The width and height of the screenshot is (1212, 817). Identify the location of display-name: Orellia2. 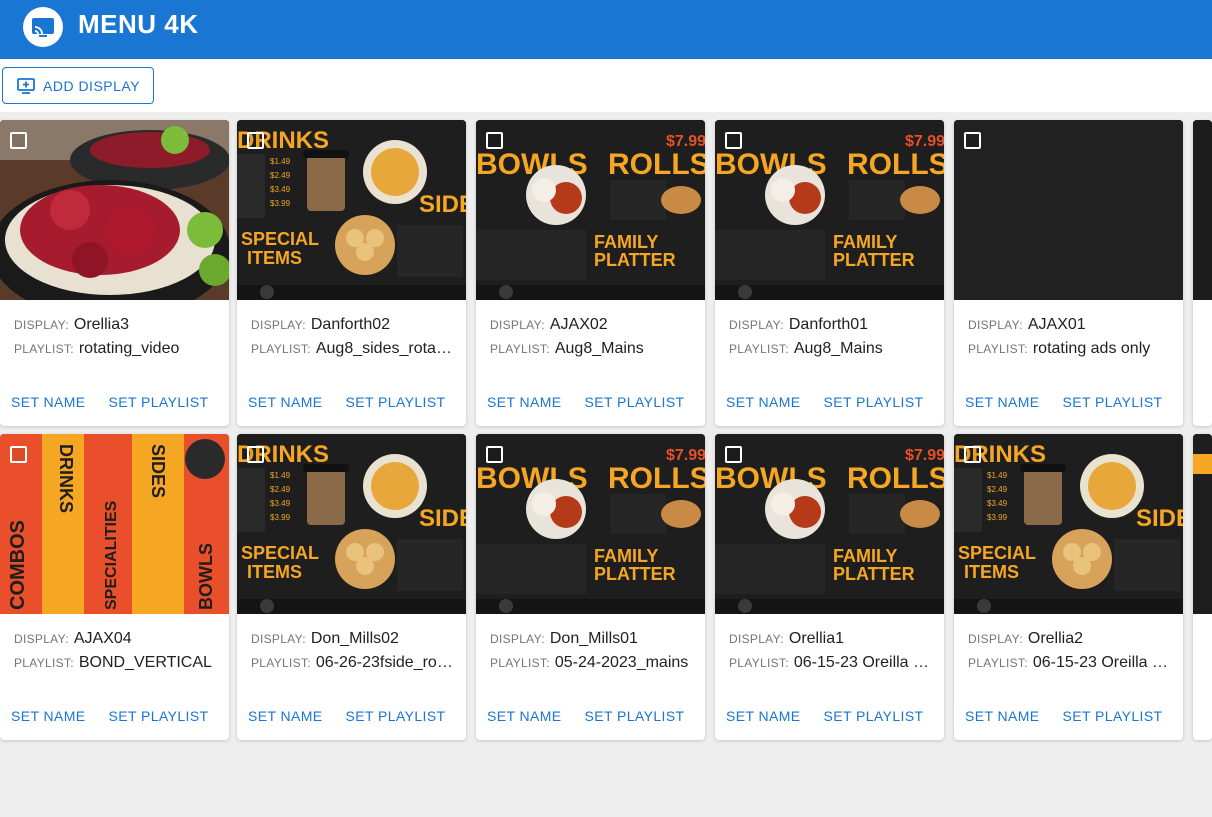
(1055, 638).